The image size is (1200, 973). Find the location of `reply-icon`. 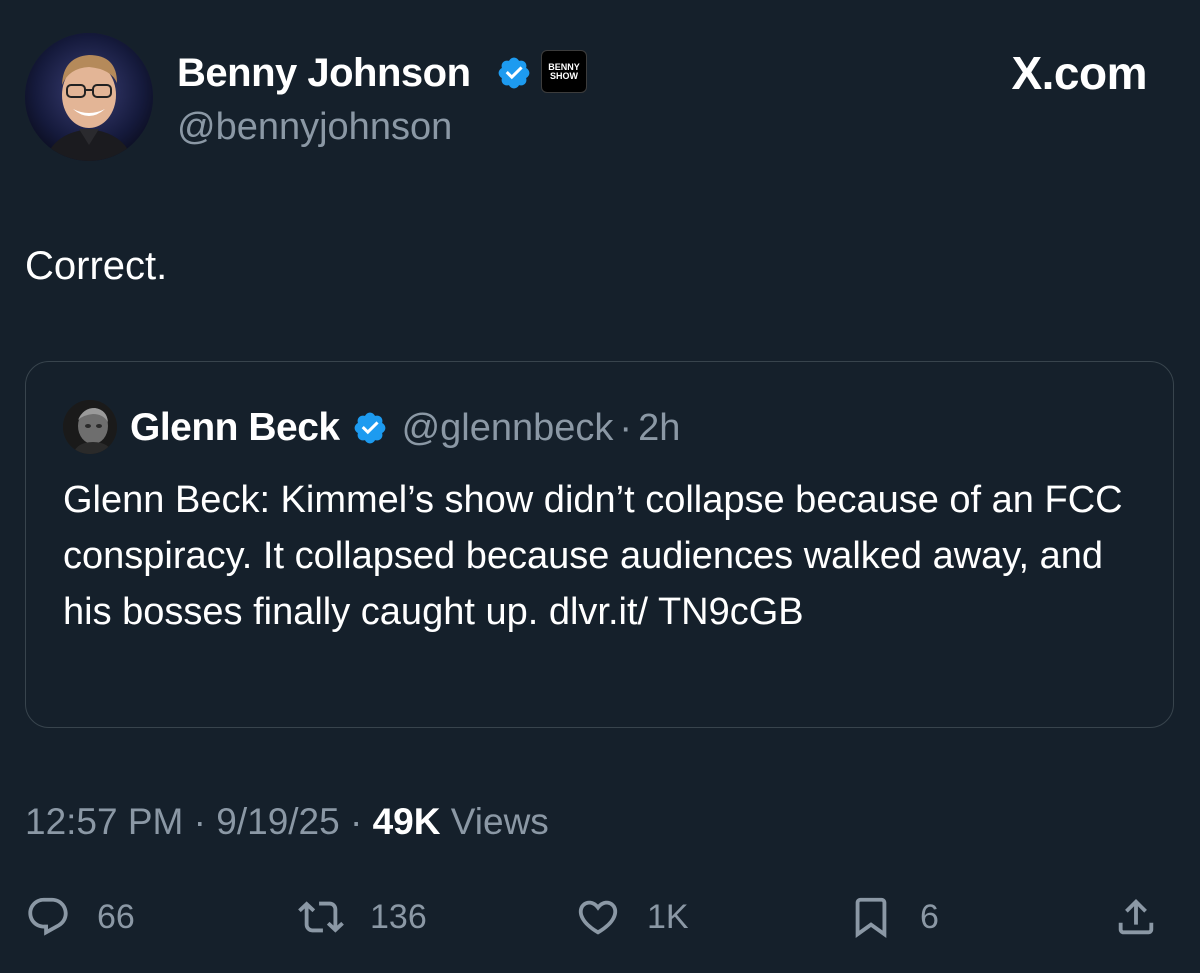

reply-icon is located at coordinates (48, 916).